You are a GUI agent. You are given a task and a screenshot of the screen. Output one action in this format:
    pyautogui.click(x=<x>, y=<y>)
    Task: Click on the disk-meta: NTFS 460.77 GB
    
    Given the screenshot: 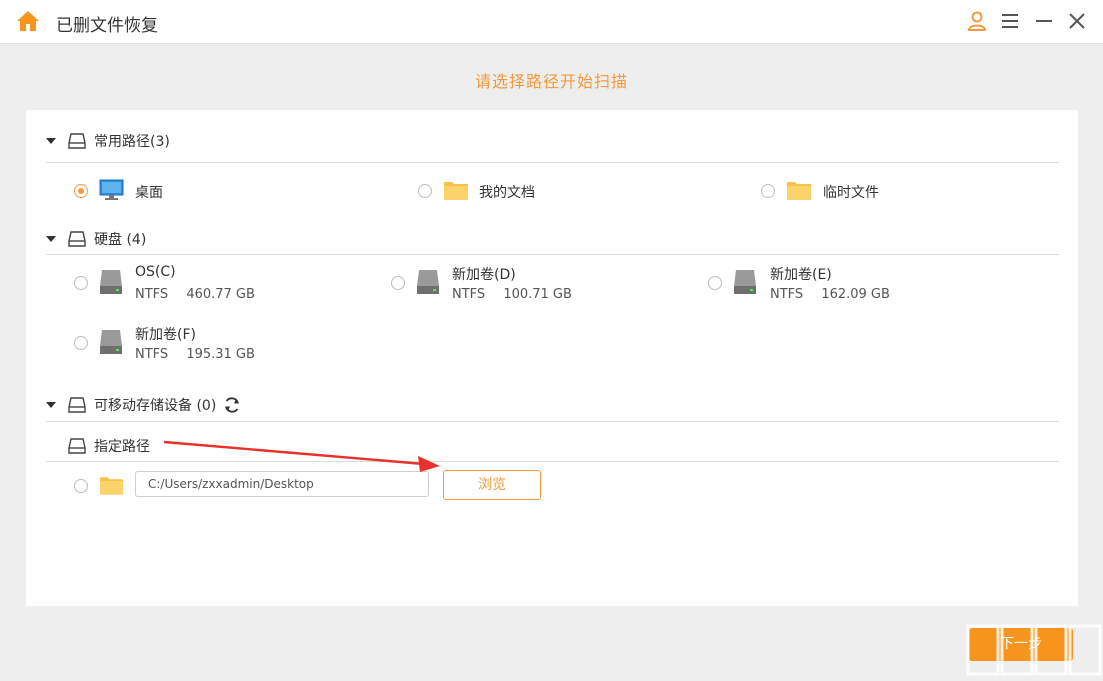 What is the action you would take?
    pyautogui.click(x=195, y=294)
    